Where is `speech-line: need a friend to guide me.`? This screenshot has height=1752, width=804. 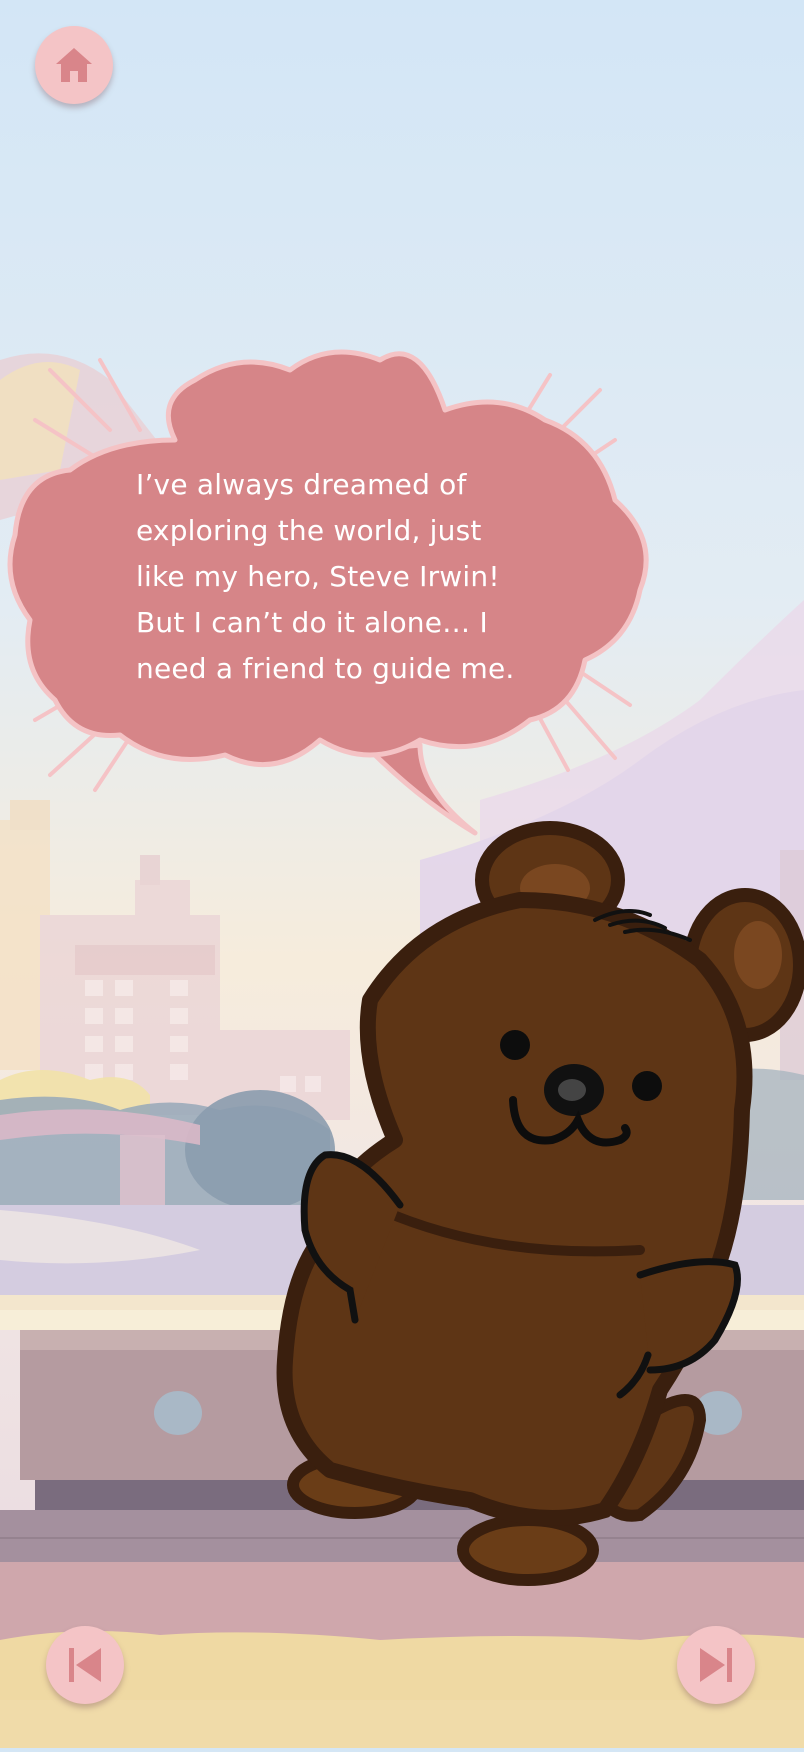
speech-line: need a friend to guide me. is located at coordinates (325, 668).